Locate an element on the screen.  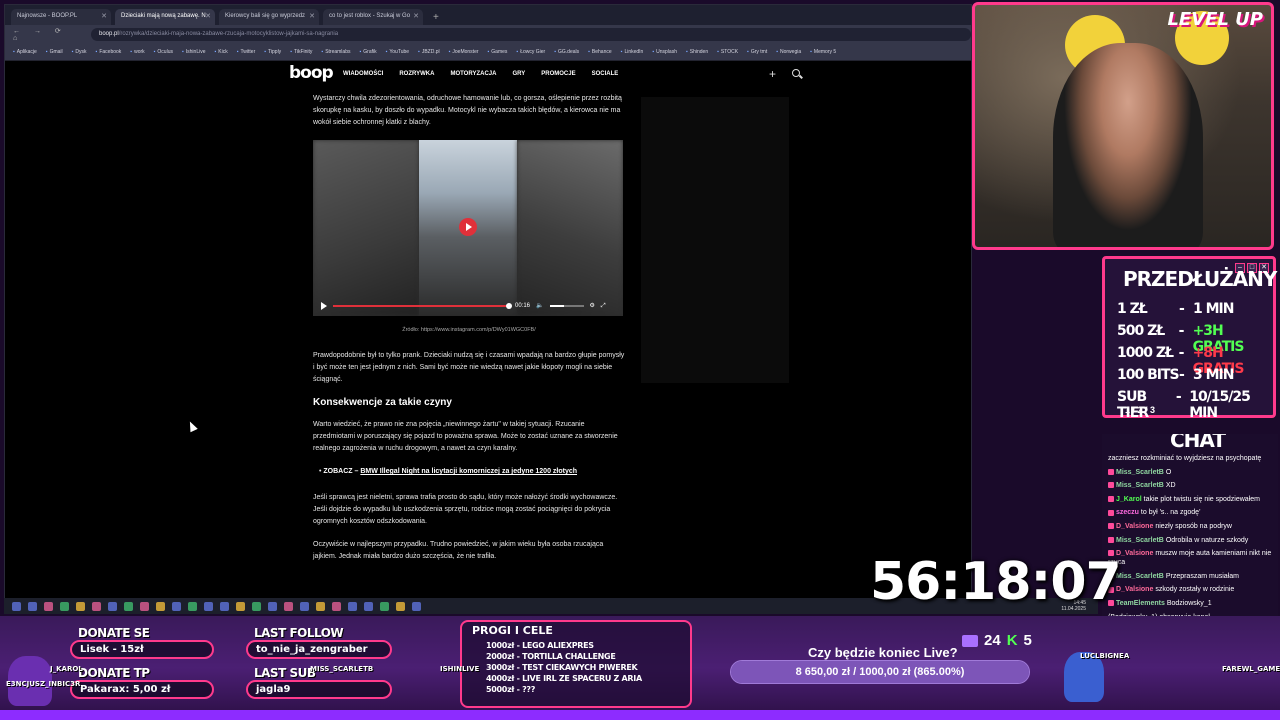
chat-username: TeamElements is located at coordinates (1140, 603).